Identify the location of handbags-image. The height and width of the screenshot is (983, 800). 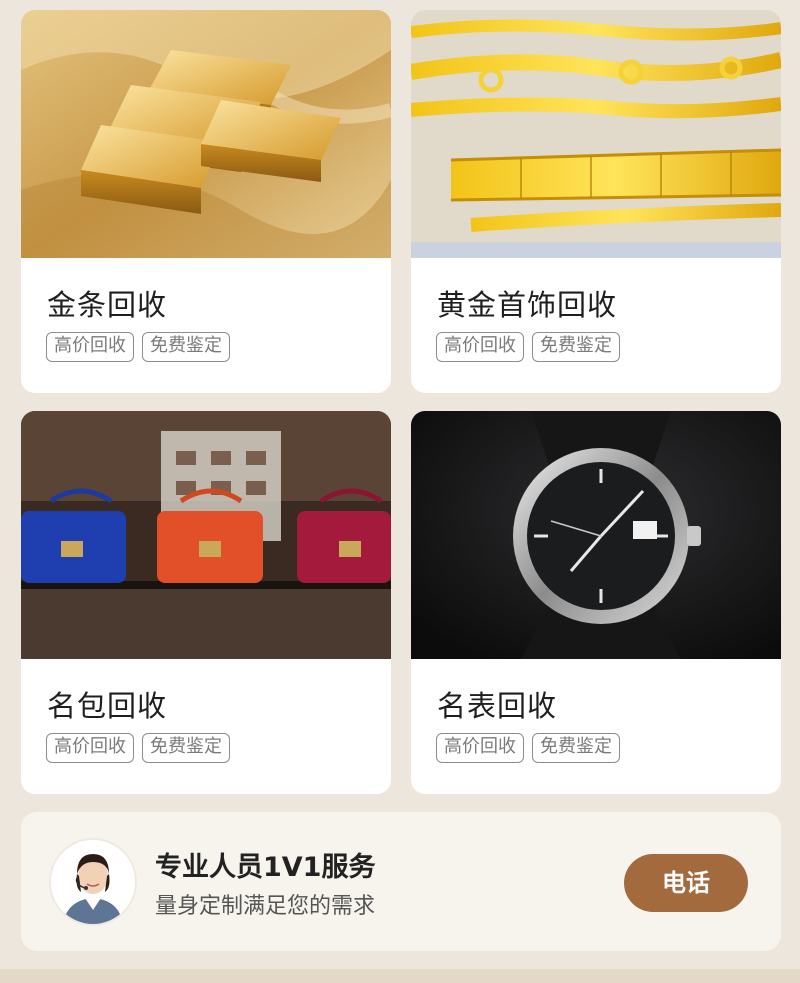
(206, 535).